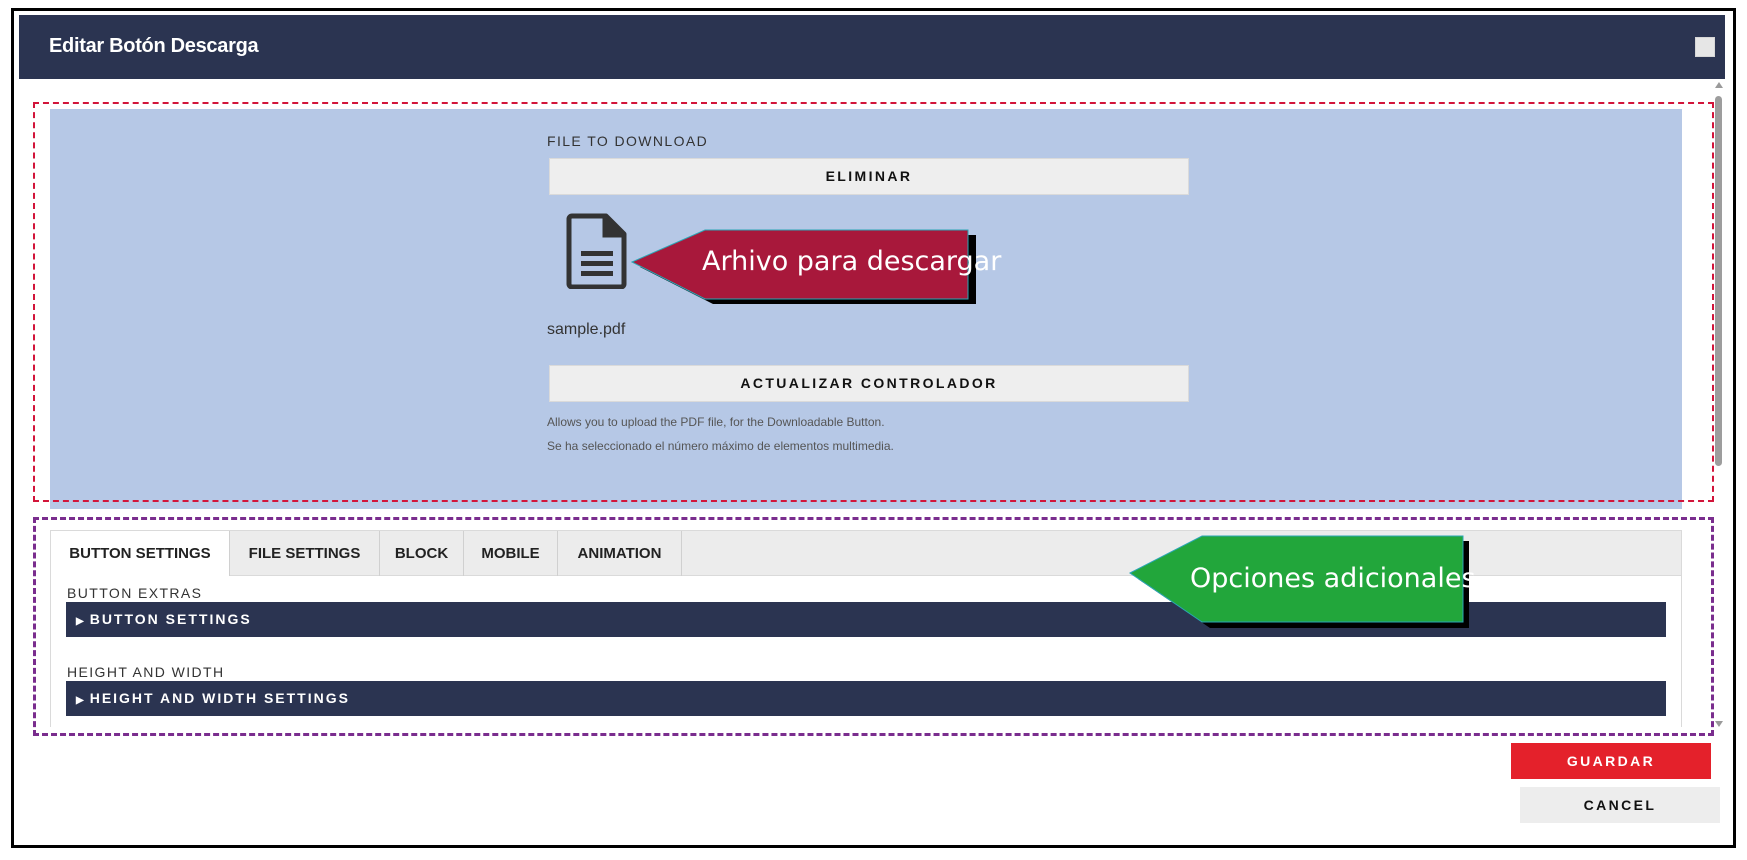 The image size is (1747, 860). What do you see at coordinates (1718, 281) in the screenshot?
I see `scroll-thumb` at bounding box center [1718, 281].